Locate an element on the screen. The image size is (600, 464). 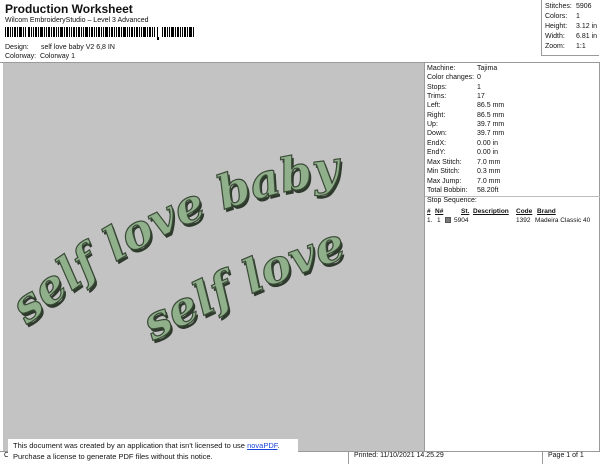
endy-label: EndY: is located at coordinates (436, 152).